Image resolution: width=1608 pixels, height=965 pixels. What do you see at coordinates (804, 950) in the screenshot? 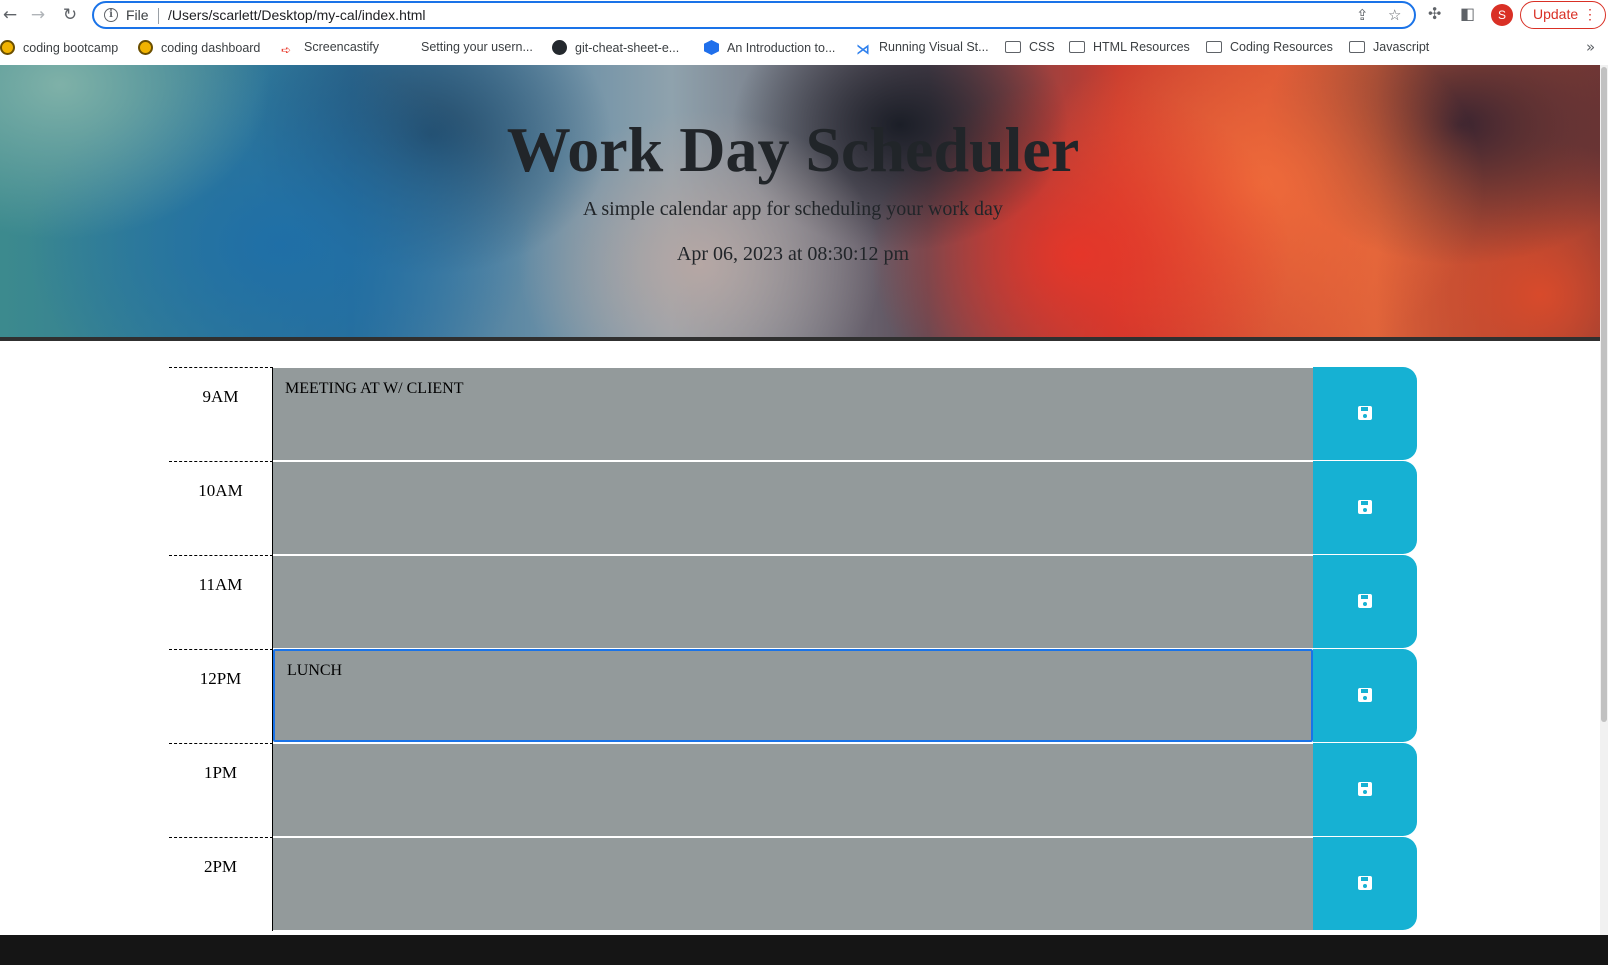
I see `os-taskbar` at bounding box center [804, 950].